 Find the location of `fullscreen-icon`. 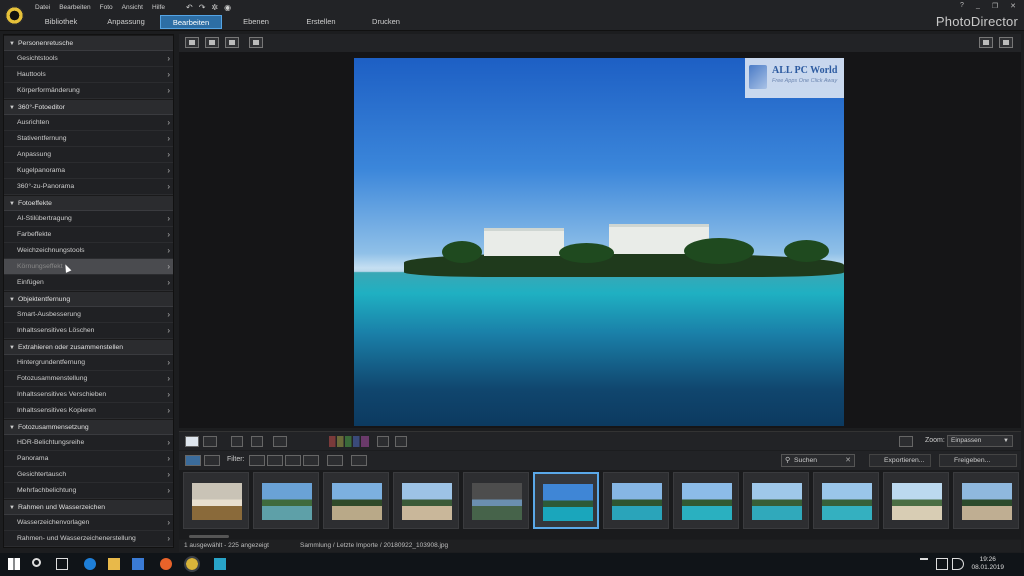

fullscreen-icon is located at coordinates (401, 441).